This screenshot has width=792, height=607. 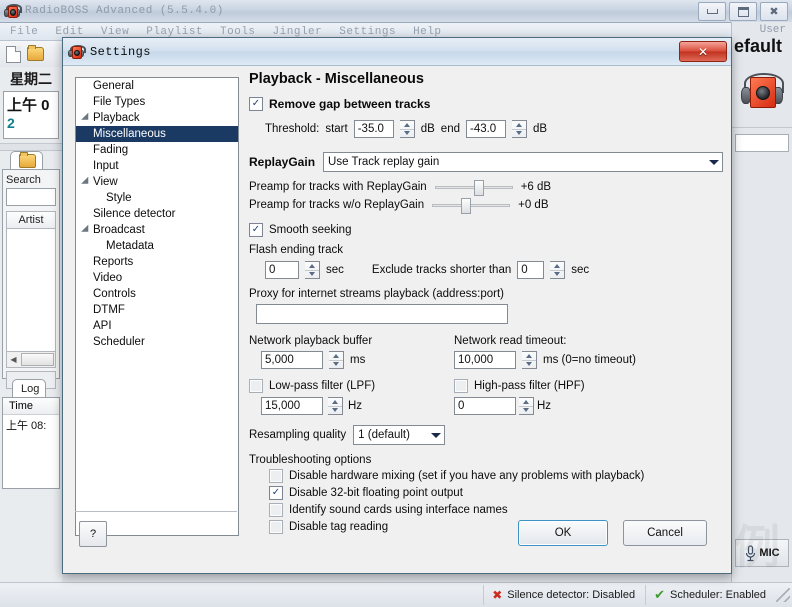 What do you see at coordinates (523, 162) in the screenshot?
I see `replaygain-select: Use Track replay gain` at bounding box center [523, 162].